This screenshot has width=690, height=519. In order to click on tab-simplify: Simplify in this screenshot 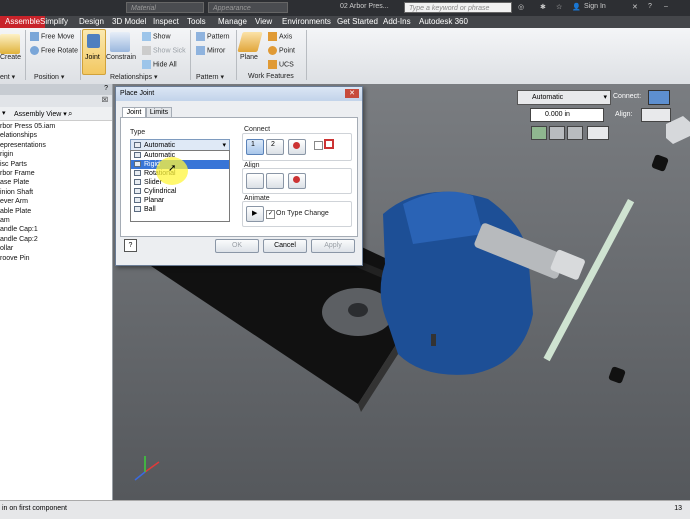, I will do `click(54, 21)`.